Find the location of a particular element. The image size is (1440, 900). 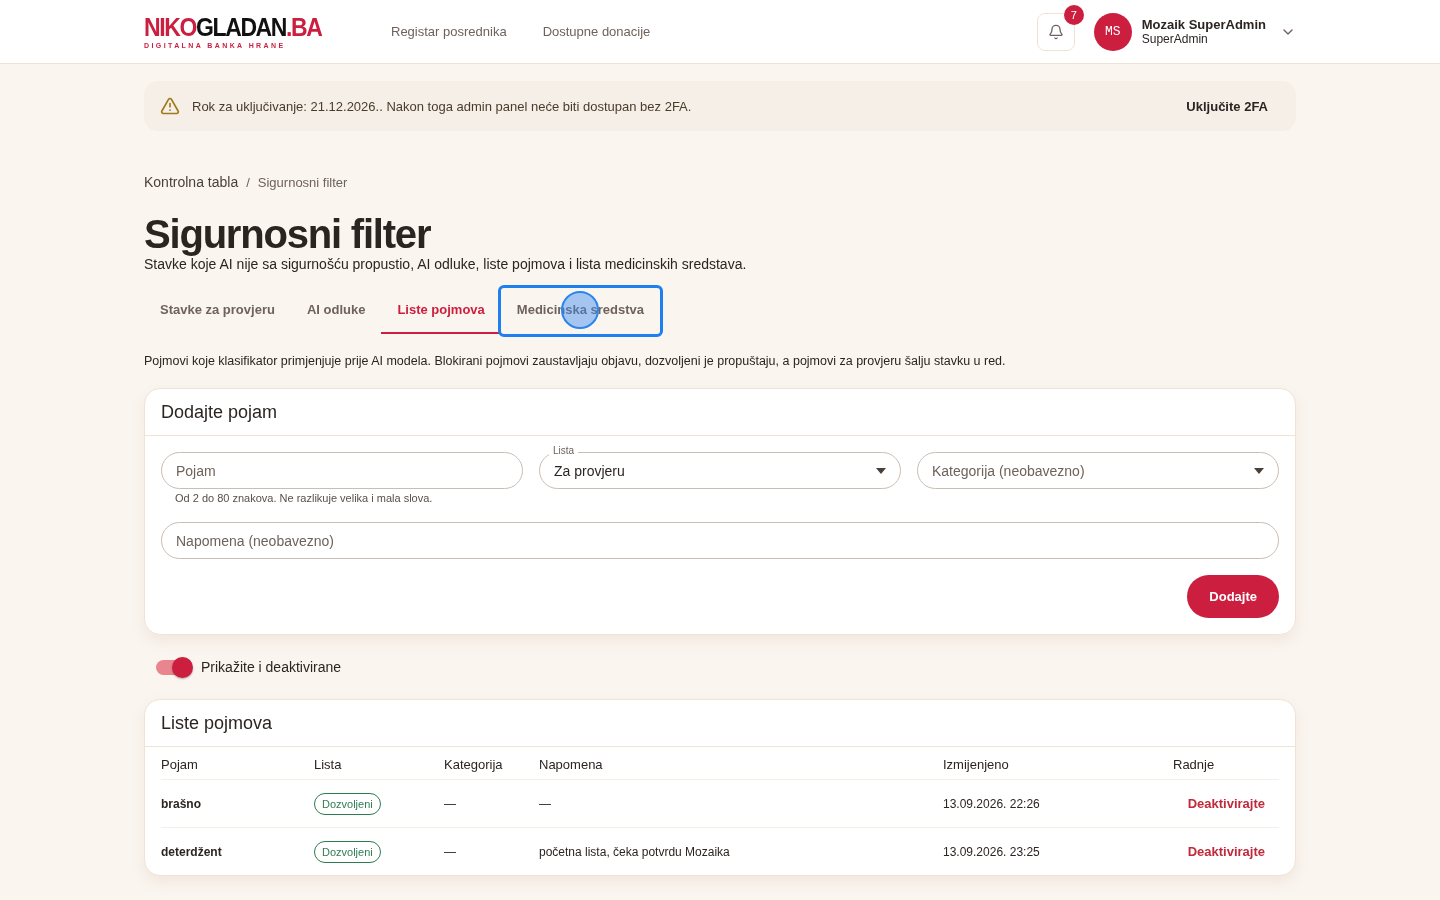

helper-text: Od 2 do 80 znakova. Ne razlikuje velika i mala slova. is located at coordinates (304, 498).